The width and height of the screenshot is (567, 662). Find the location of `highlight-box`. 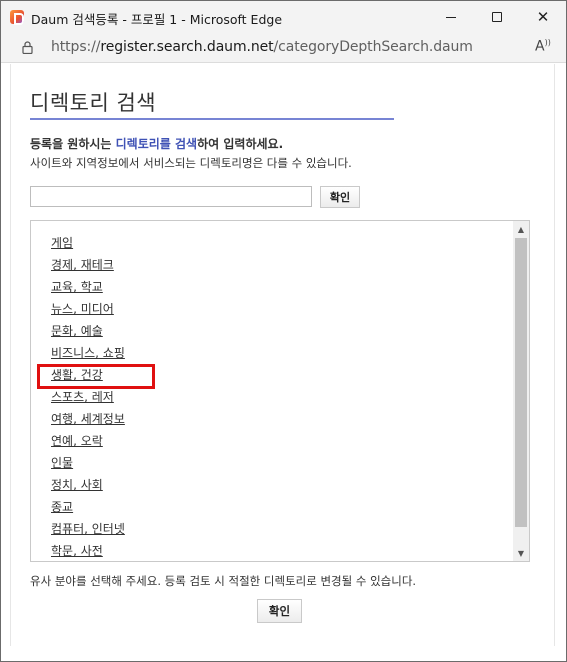

highlight-box is located at coordinates (96, 376).